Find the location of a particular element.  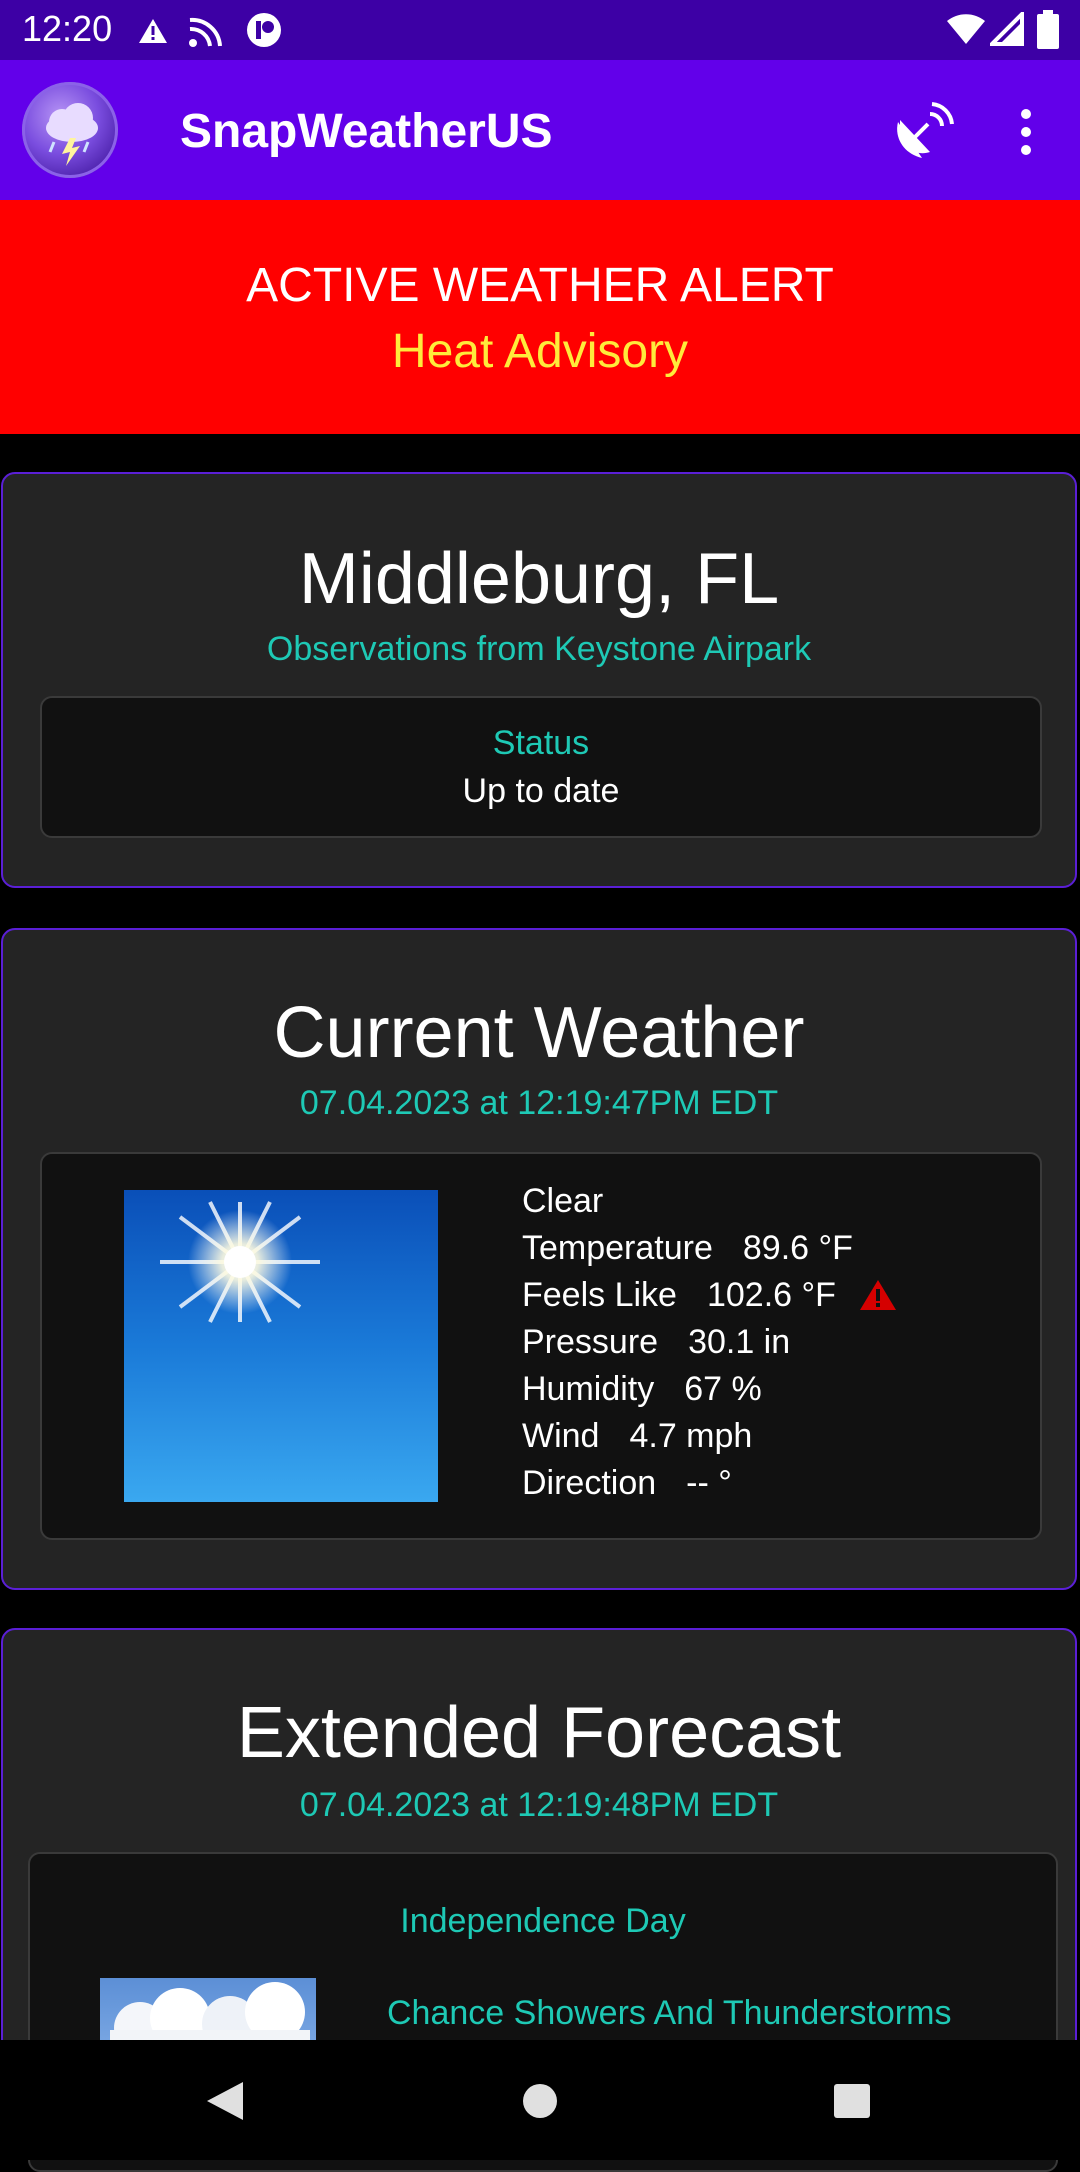

wind-row: Wind 4.7 mph is located at coordinates (710, 1436).